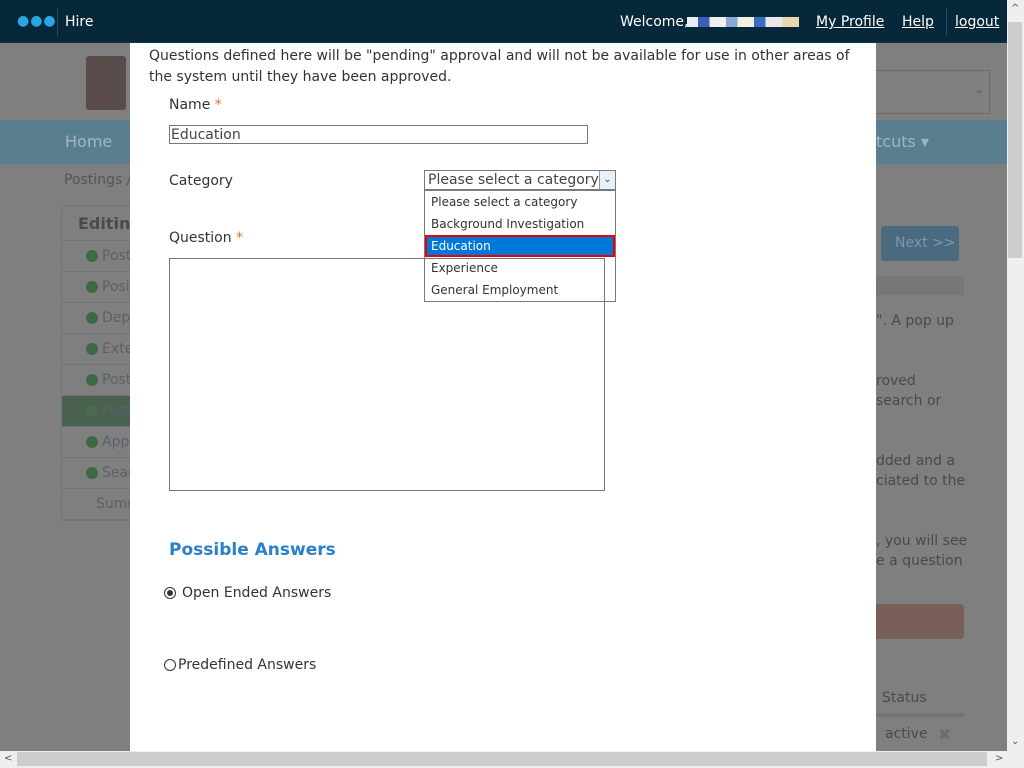 The image size is (1024, 768). What do you see at coordinates (206, 238) in the screenshot?
I see `question-label: Question *` at bounding box center [206, 238].